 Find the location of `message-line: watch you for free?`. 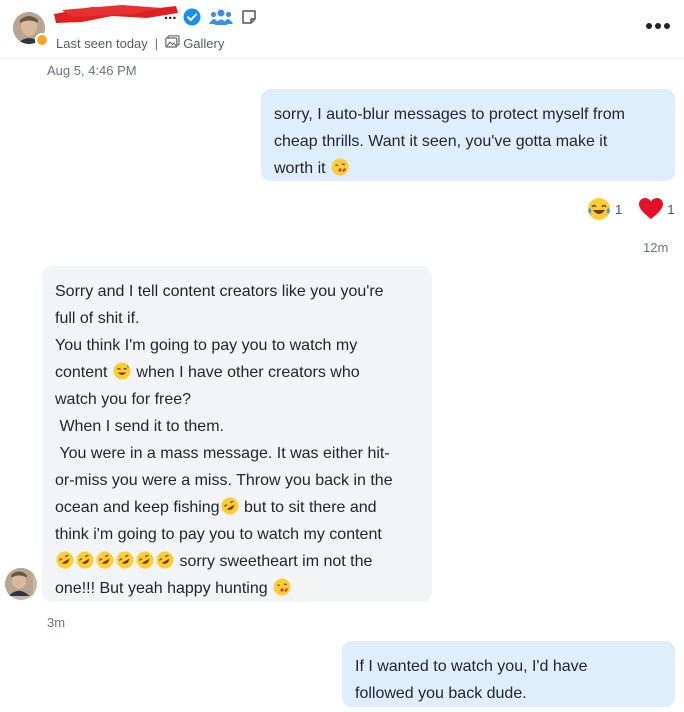

message-line: watch you for free? is located at coordinates (123, 399).